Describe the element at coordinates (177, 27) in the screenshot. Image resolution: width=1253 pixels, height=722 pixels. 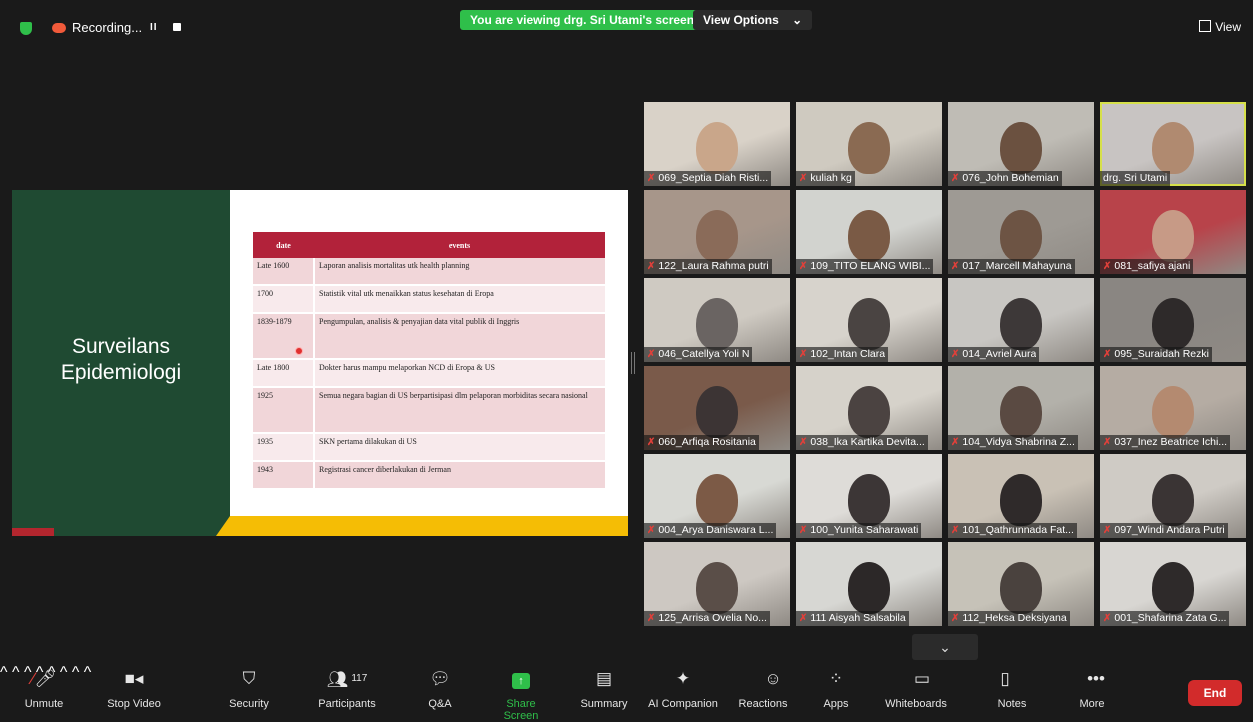
I see `stop-recording-icon` at that location.